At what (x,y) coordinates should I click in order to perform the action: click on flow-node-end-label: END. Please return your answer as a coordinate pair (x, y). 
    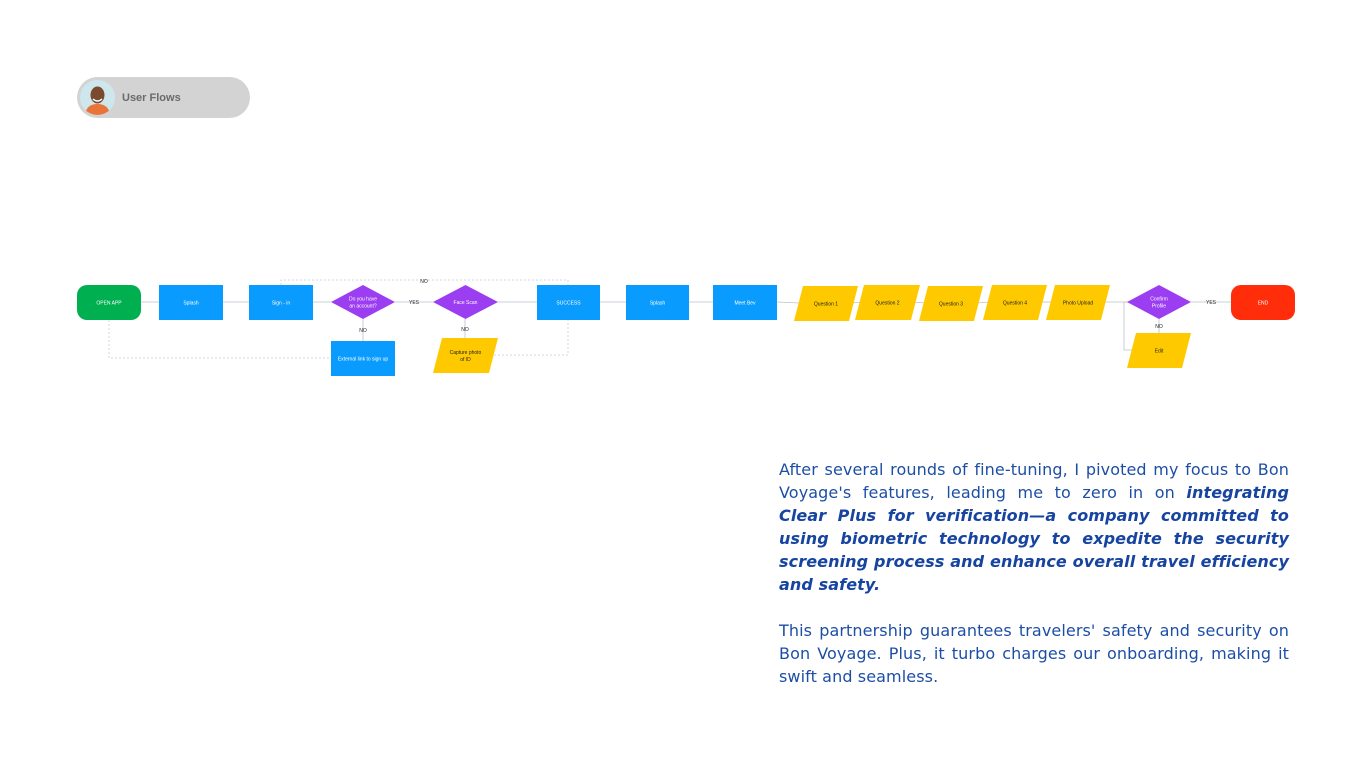
    Looking at the image, I should click on (1263, 304).